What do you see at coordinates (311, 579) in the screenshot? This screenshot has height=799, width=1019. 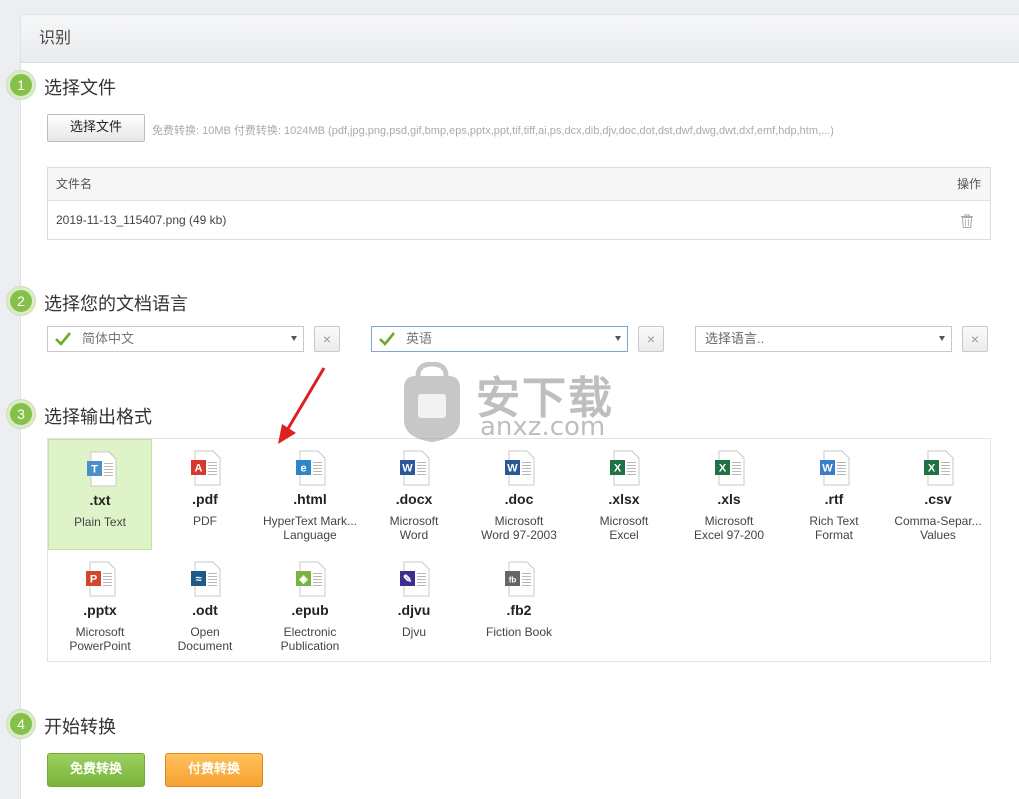 I see `epub-file-icon: ◈` at bounding box center [311, 579].